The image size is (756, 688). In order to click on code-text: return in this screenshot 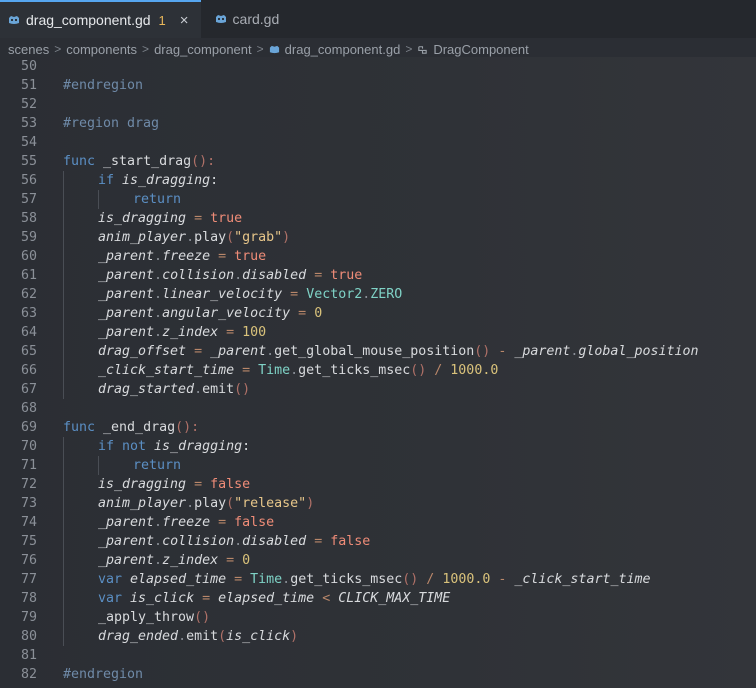, I will do `click(157, 465)`.